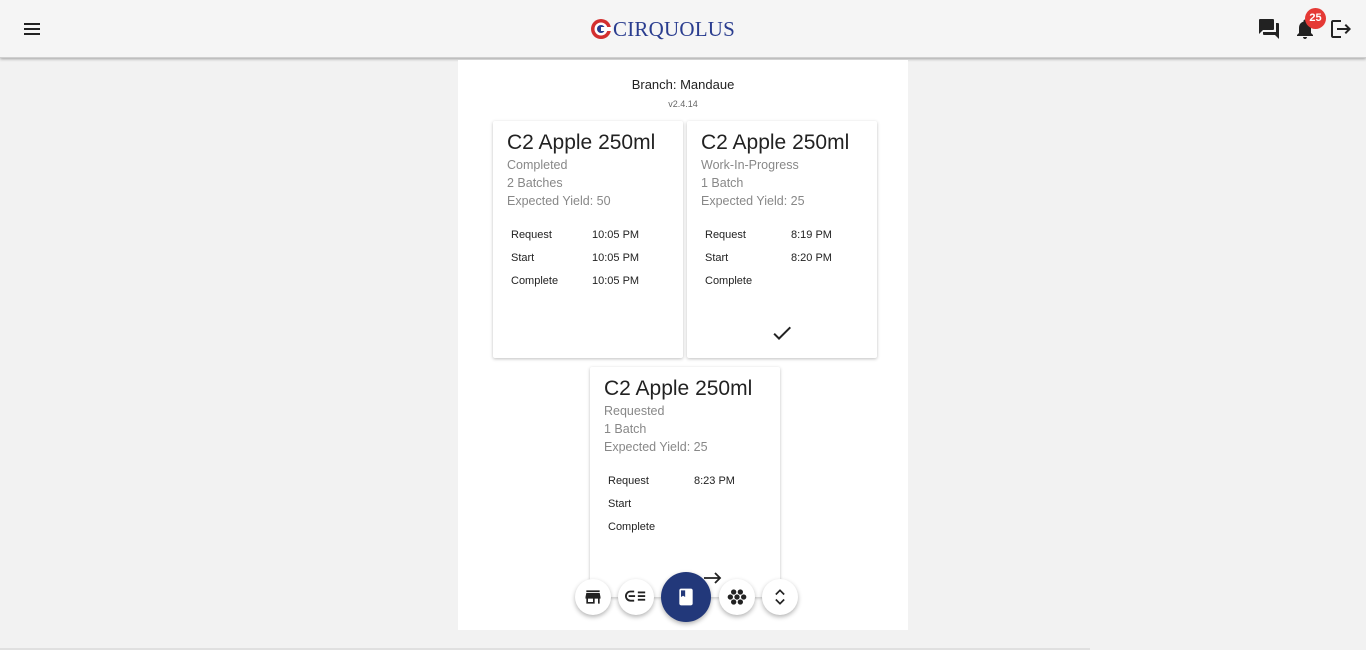  I want to click on store-icon, so click(593, 597).